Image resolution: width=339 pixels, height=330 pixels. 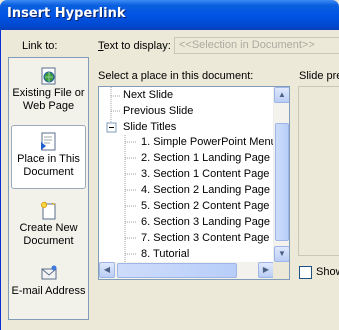 I want to click on place-in-this-document-button: Place in This Document, so click(x=48, y=157).